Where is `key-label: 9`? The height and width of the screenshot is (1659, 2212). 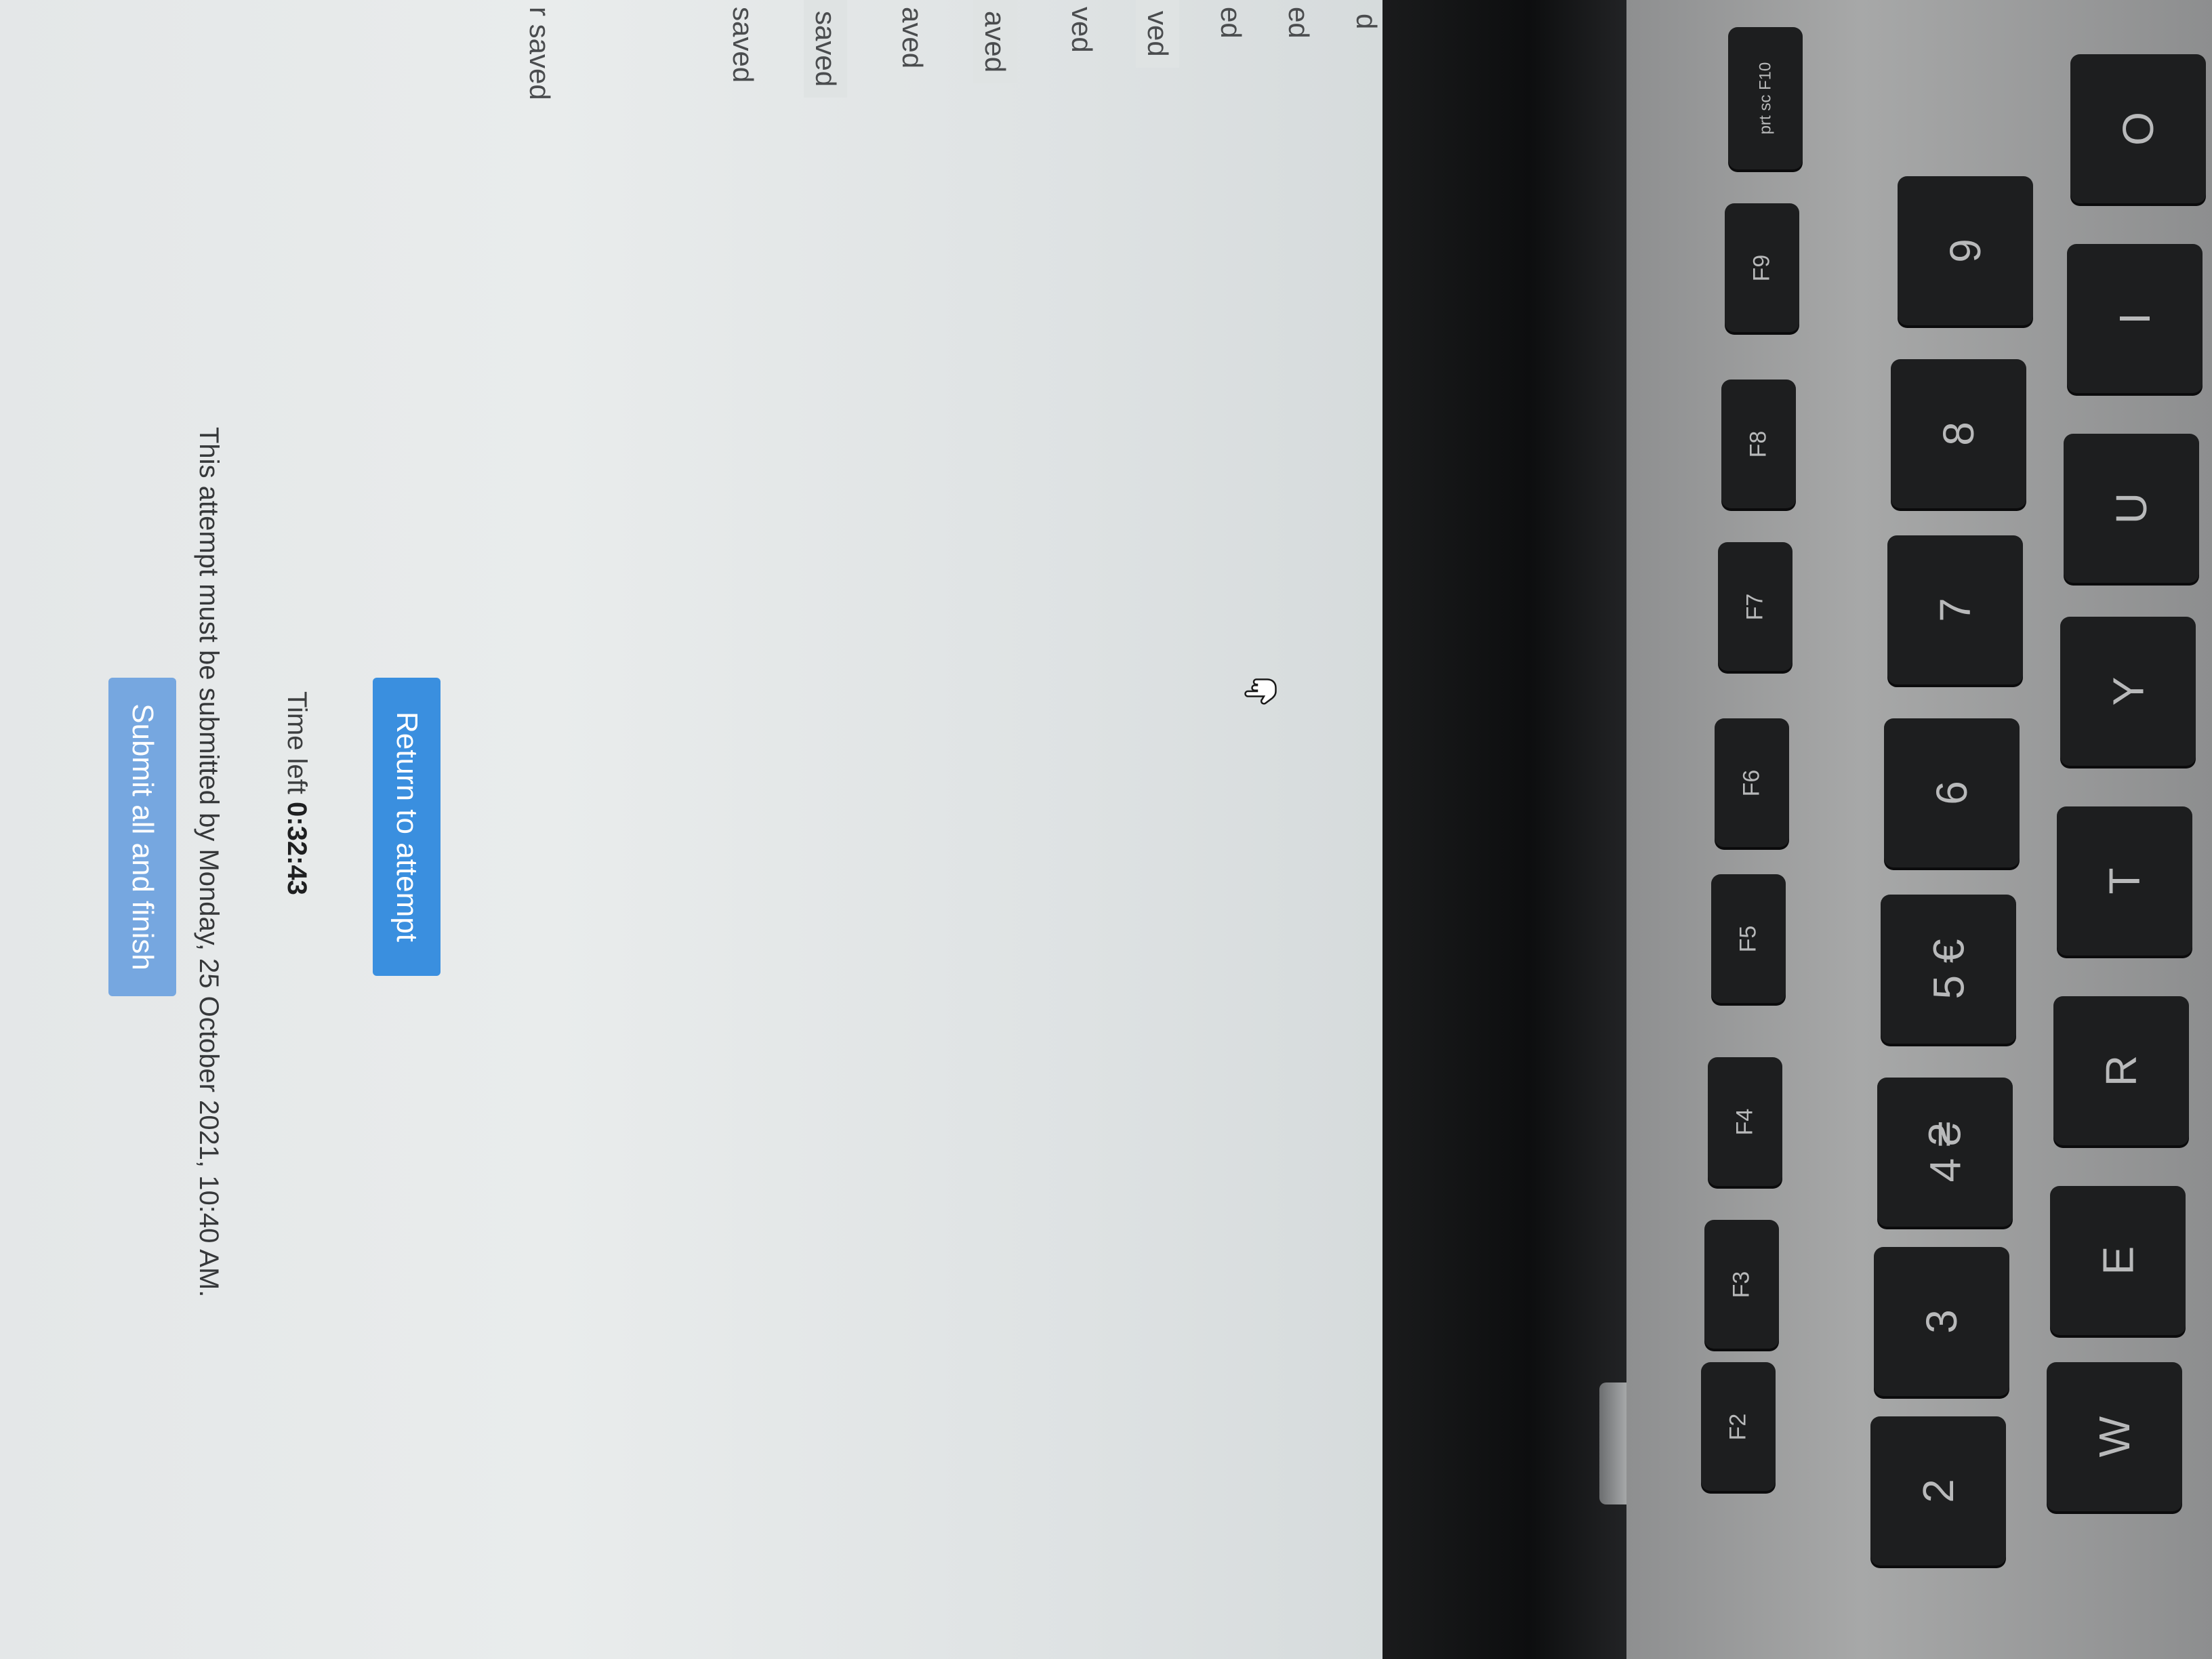
key-label: 9 is located at coordinates (1965, 251).